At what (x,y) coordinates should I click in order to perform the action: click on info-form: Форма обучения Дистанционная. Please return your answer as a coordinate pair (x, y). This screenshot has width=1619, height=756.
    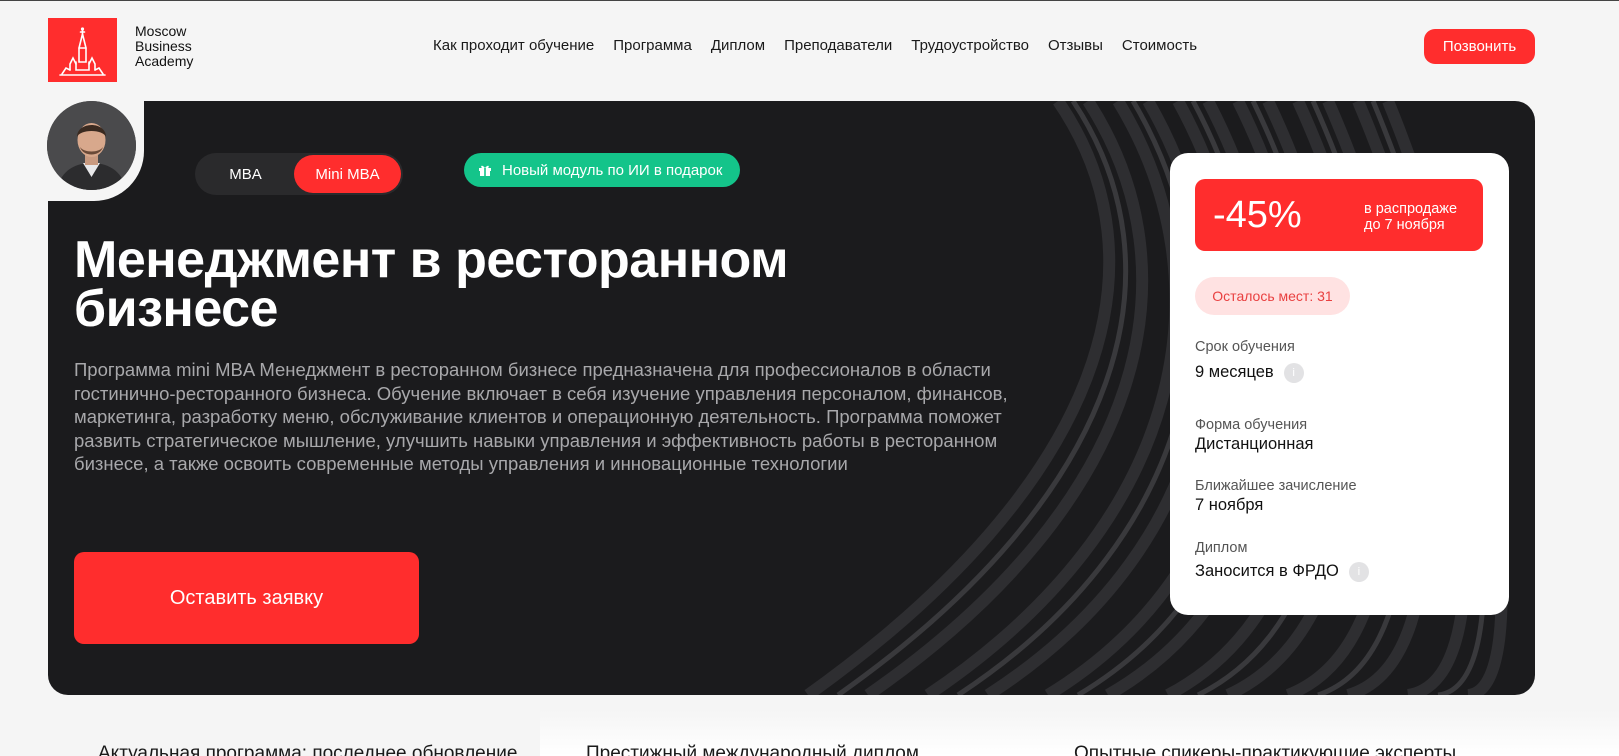
    Looking at the image, I should click on (1345, 435).